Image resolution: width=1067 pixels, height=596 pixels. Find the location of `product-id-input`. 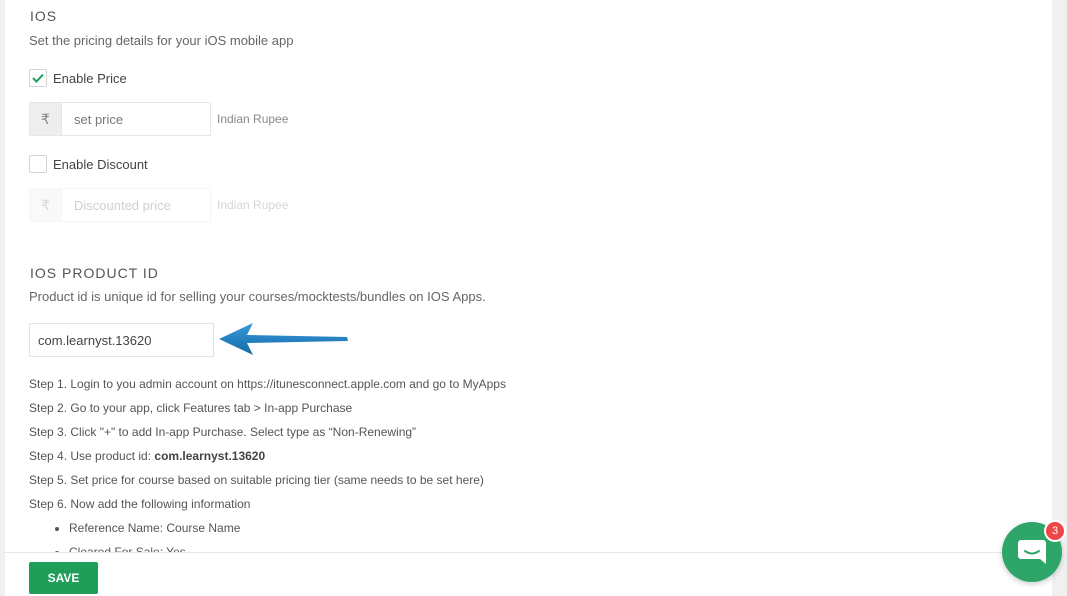

product-id-input is located at coordinates (121, 340).